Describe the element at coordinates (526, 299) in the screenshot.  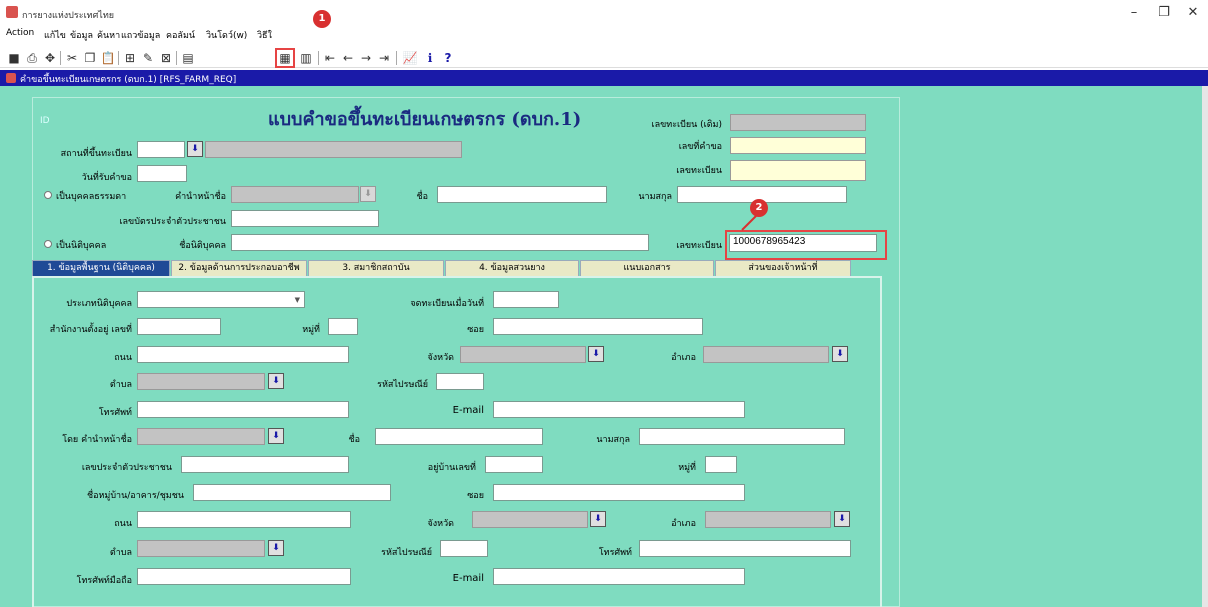
I see `reg-date-input` at that location.